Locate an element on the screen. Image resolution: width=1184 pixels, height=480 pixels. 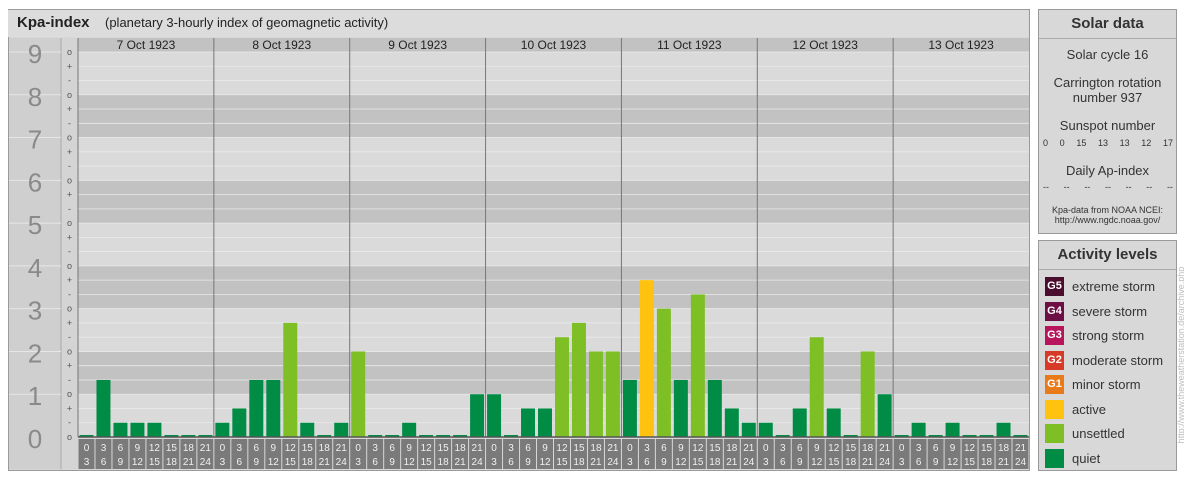
legend-label: strong storm is located at coordinates (1108, 335).